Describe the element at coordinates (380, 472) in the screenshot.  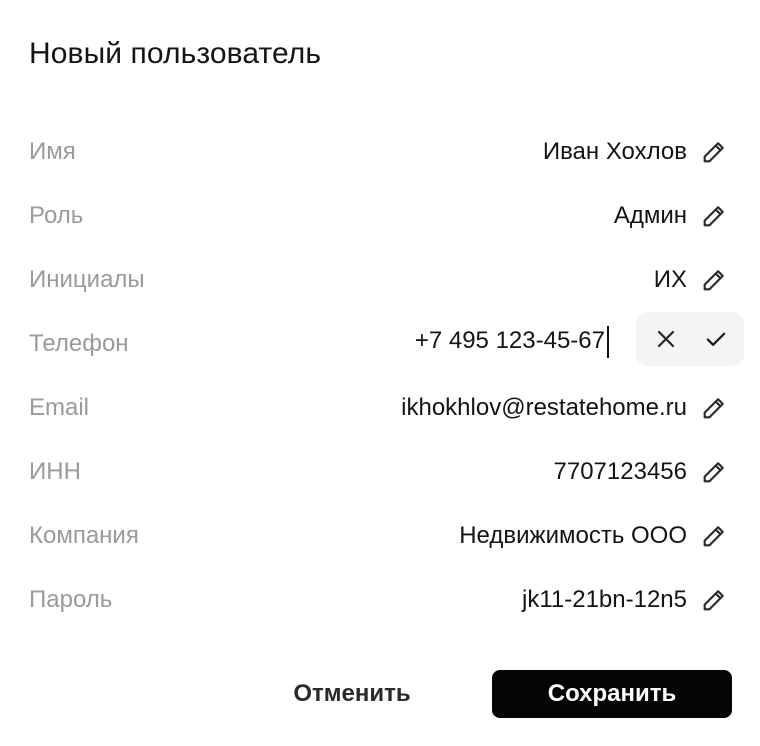
I see `field-row-inn: ИНН 7707123456` at that location.